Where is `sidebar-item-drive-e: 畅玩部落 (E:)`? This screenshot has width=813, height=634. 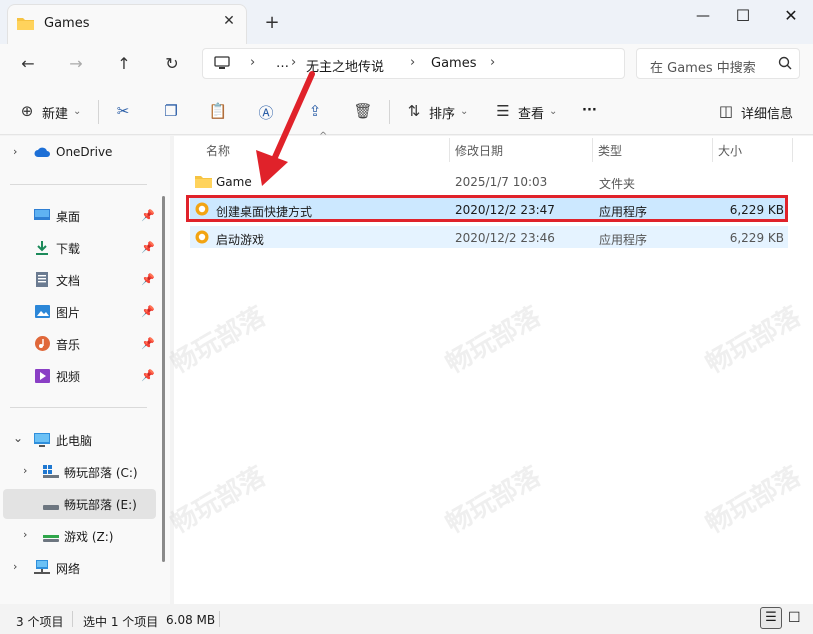
sidebar-item-drive-e: 畅玩部落 (E:) is located at coordinates (79, 504).